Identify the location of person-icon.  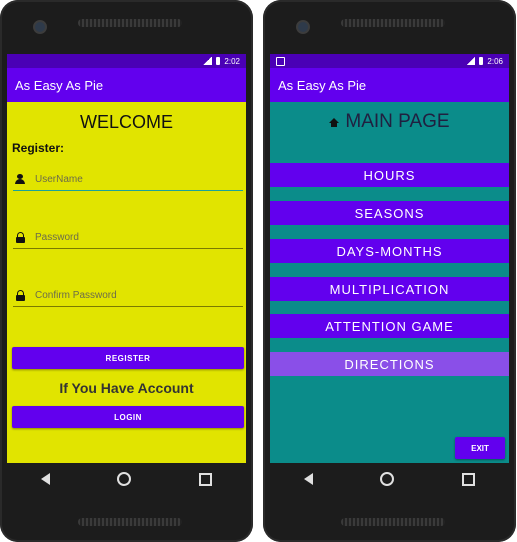
(20, 179).